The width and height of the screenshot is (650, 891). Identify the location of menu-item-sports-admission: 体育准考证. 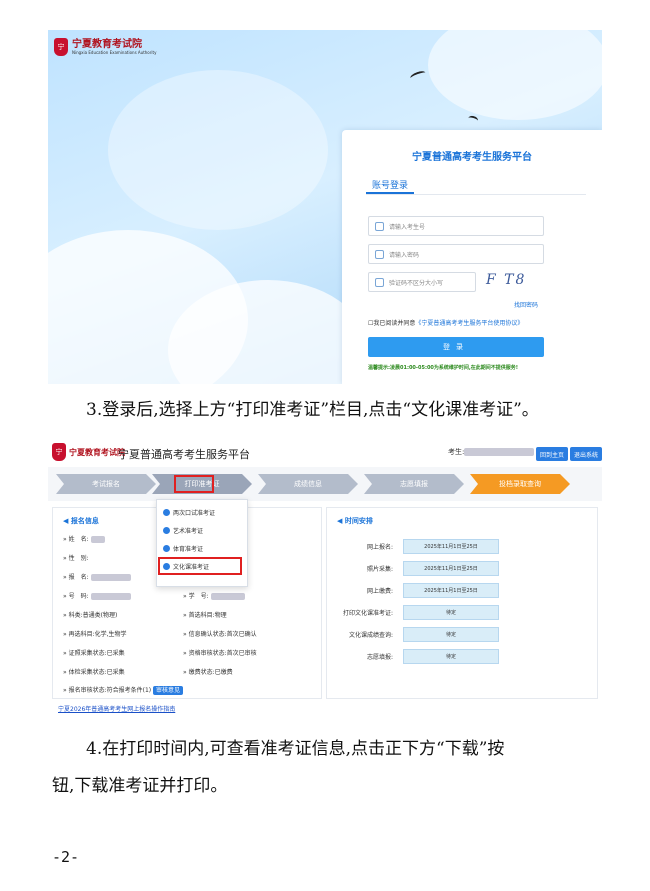
(183, 548).